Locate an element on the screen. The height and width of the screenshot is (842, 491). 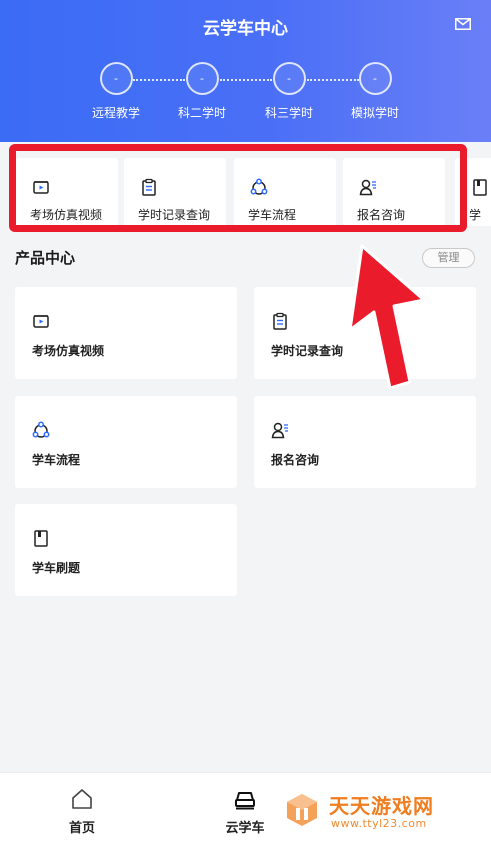
home-icon is located at coordinates (82, 799).